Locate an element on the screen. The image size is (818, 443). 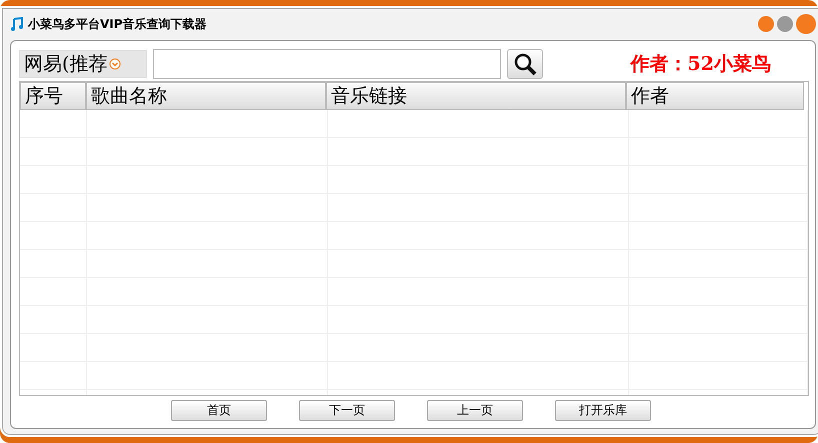
page-button: 首页 is located at coordinates (219, 410).